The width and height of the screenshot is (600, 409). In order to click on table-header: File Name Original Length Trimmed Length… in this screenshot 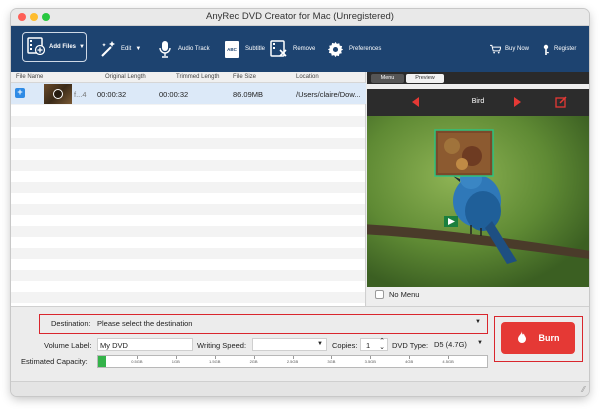, I will do `click(188, 77)`.